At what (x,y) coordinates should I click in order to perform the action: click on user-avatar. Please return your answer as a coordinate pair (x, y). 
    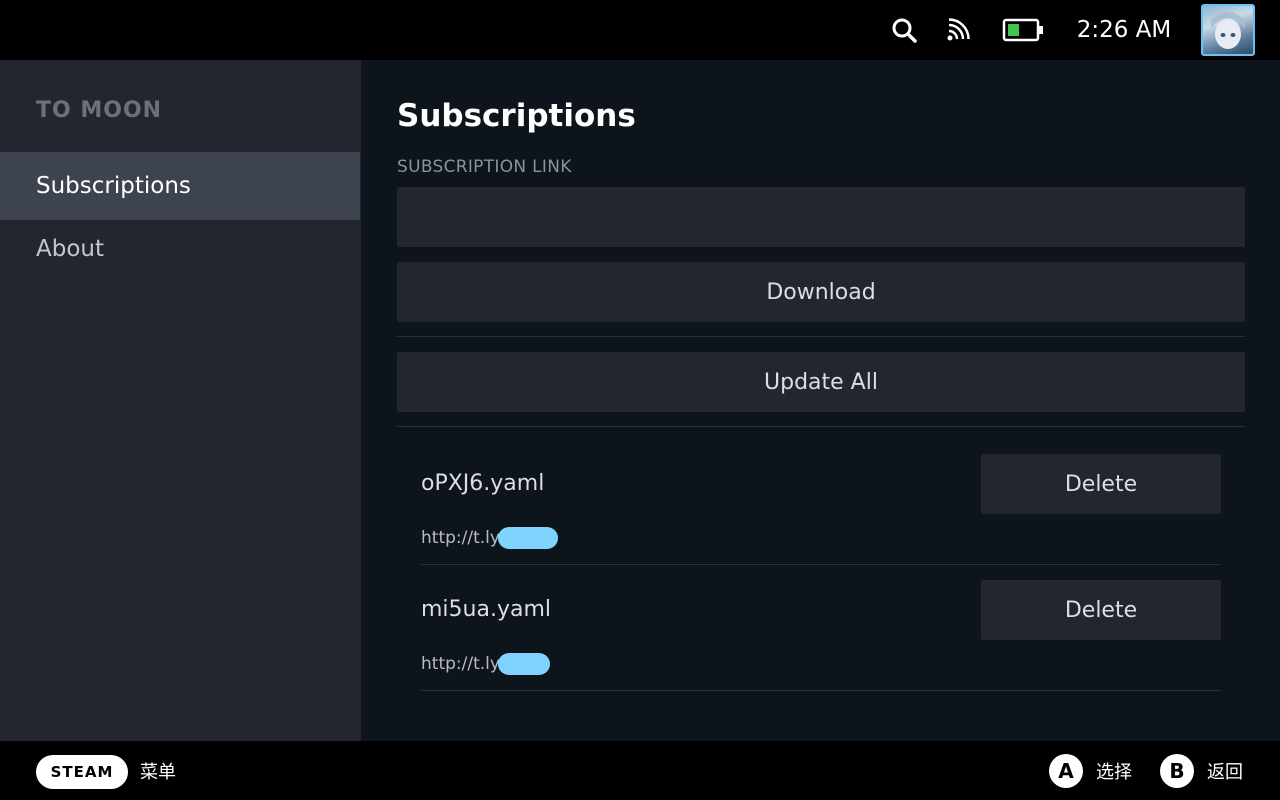
    Looking at the image, I should click on (1228, 30).